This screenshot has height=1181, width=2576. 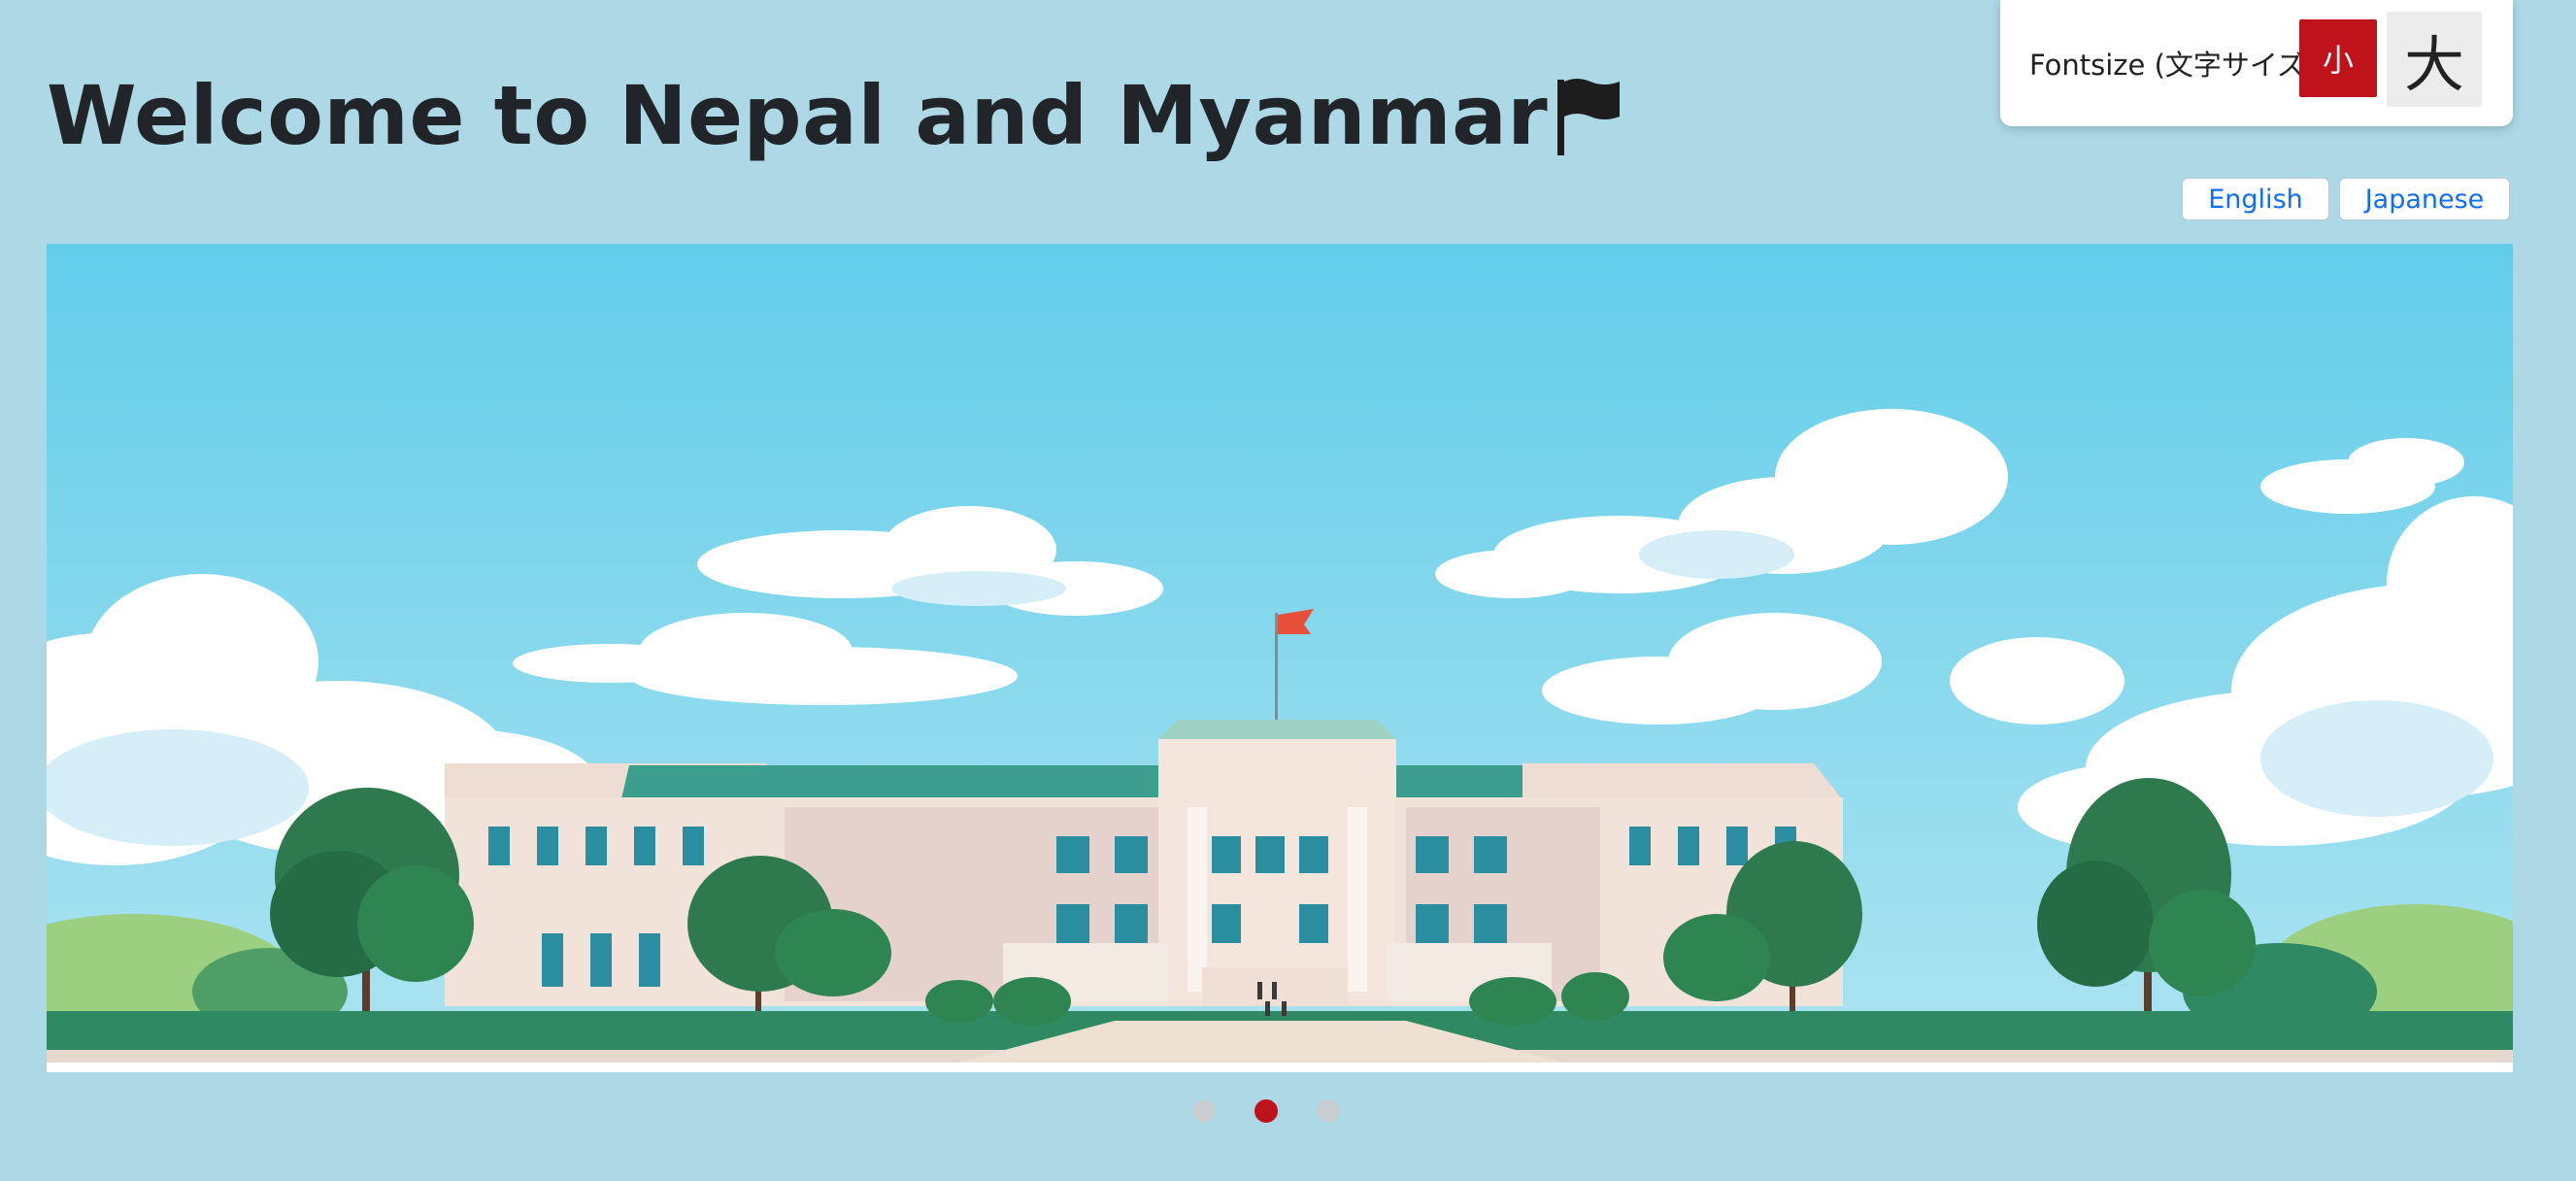 I want to click on font-large-button: 大, so click(x=2435, y=59).